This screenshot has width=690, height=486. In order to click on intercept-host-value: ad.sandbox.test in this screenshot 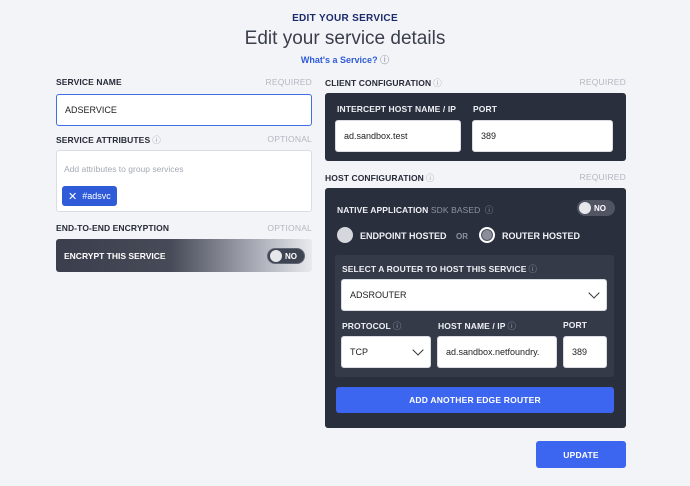, I will do `click(376, 136)`.